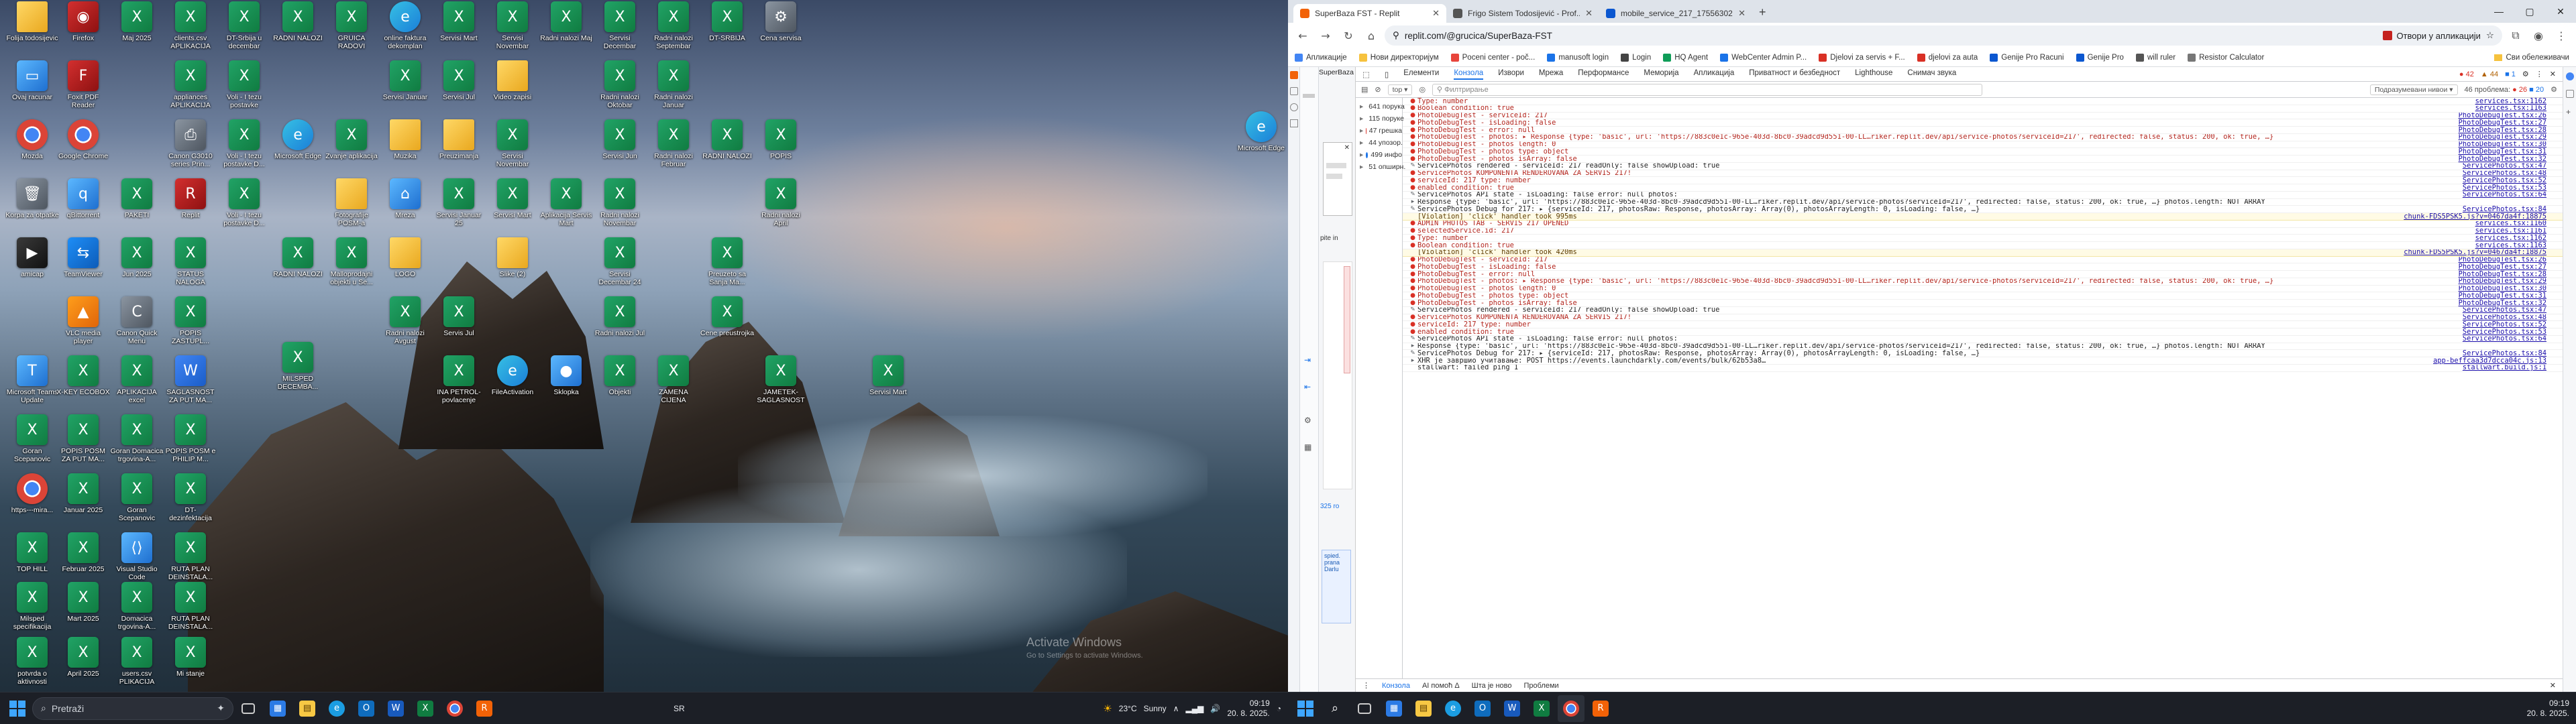 This screenshot has width=2576, height=724. What do you see at coordinates (2413, 89) in the screenshot?
I see `levels-select: Подразумевани нивои ▾` at bounding box center [2413, 89].